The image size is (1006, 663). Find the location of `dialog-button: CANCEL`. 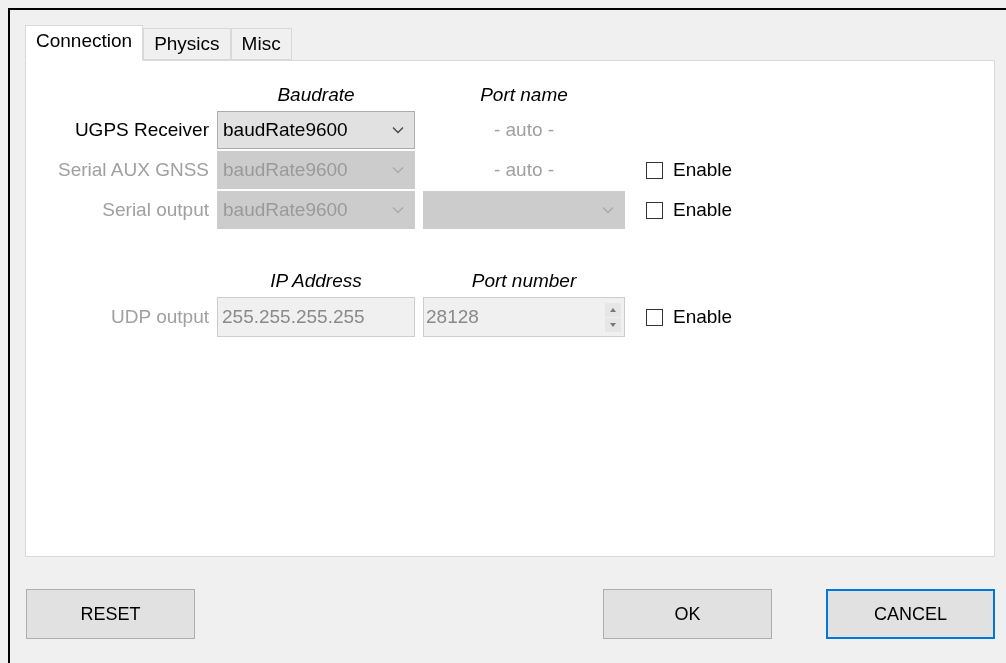

dialog-button: CANCEL is located at coordinates (910, 614).